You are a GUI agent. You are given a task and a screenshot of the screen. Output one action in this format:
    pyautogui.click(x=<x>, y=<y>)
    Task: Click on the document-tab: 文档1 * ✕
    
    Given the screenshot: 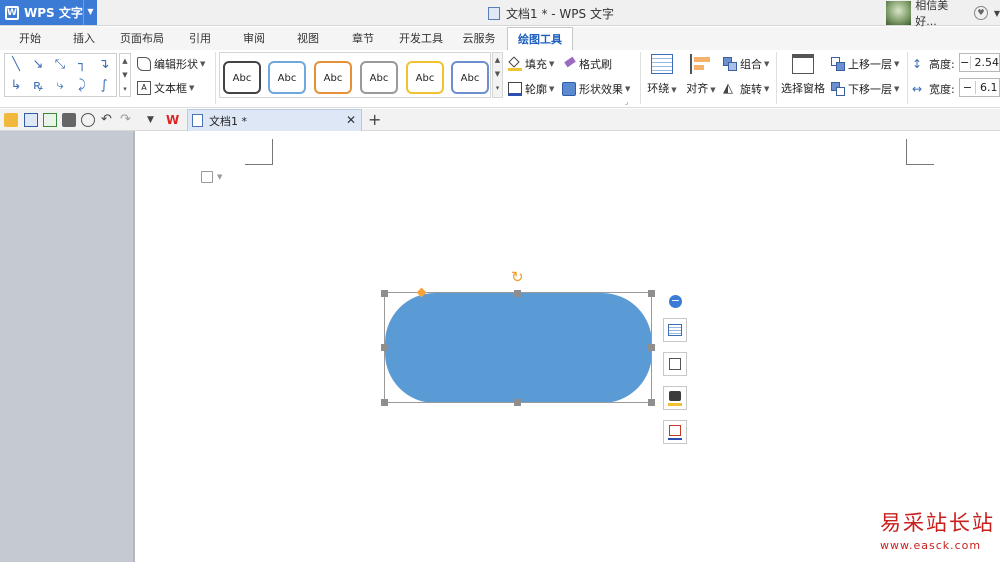 What is the action you would take?
    pyautogui.click(x=274, y=120)
    